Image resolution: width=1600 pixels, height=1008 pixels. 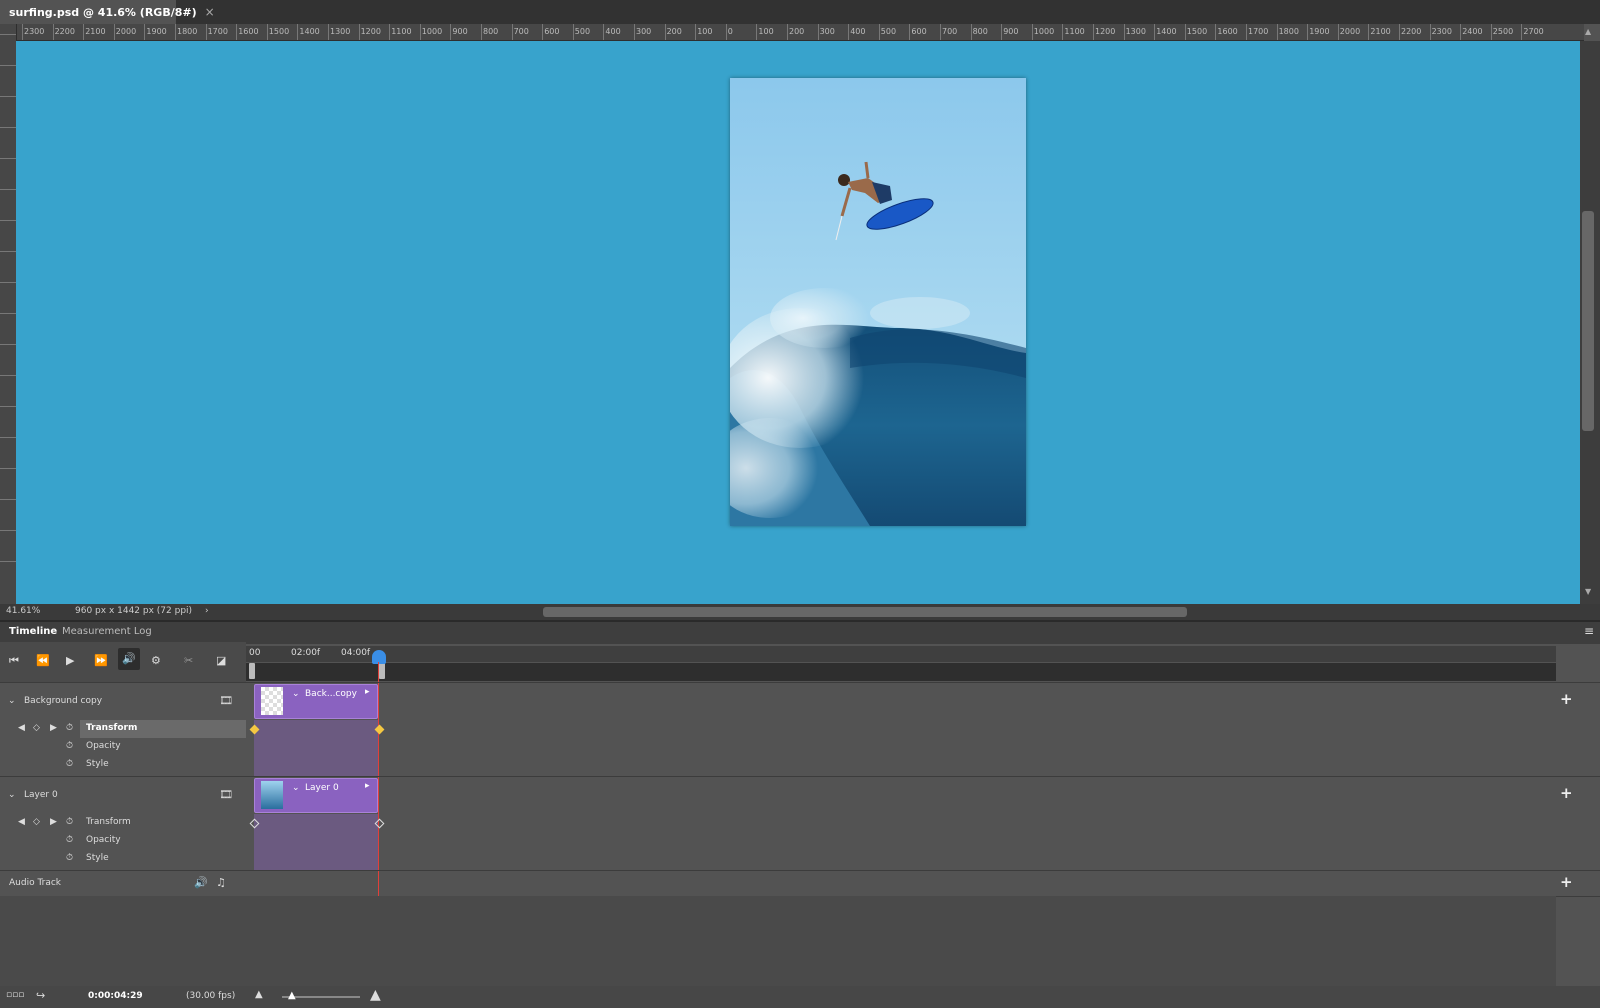 What do you see at coordinates (901, 795) in the screenshot?
I see `track-row-layer-0: ⌄ Layer 0 ▸` at bounding box center [901, 795].